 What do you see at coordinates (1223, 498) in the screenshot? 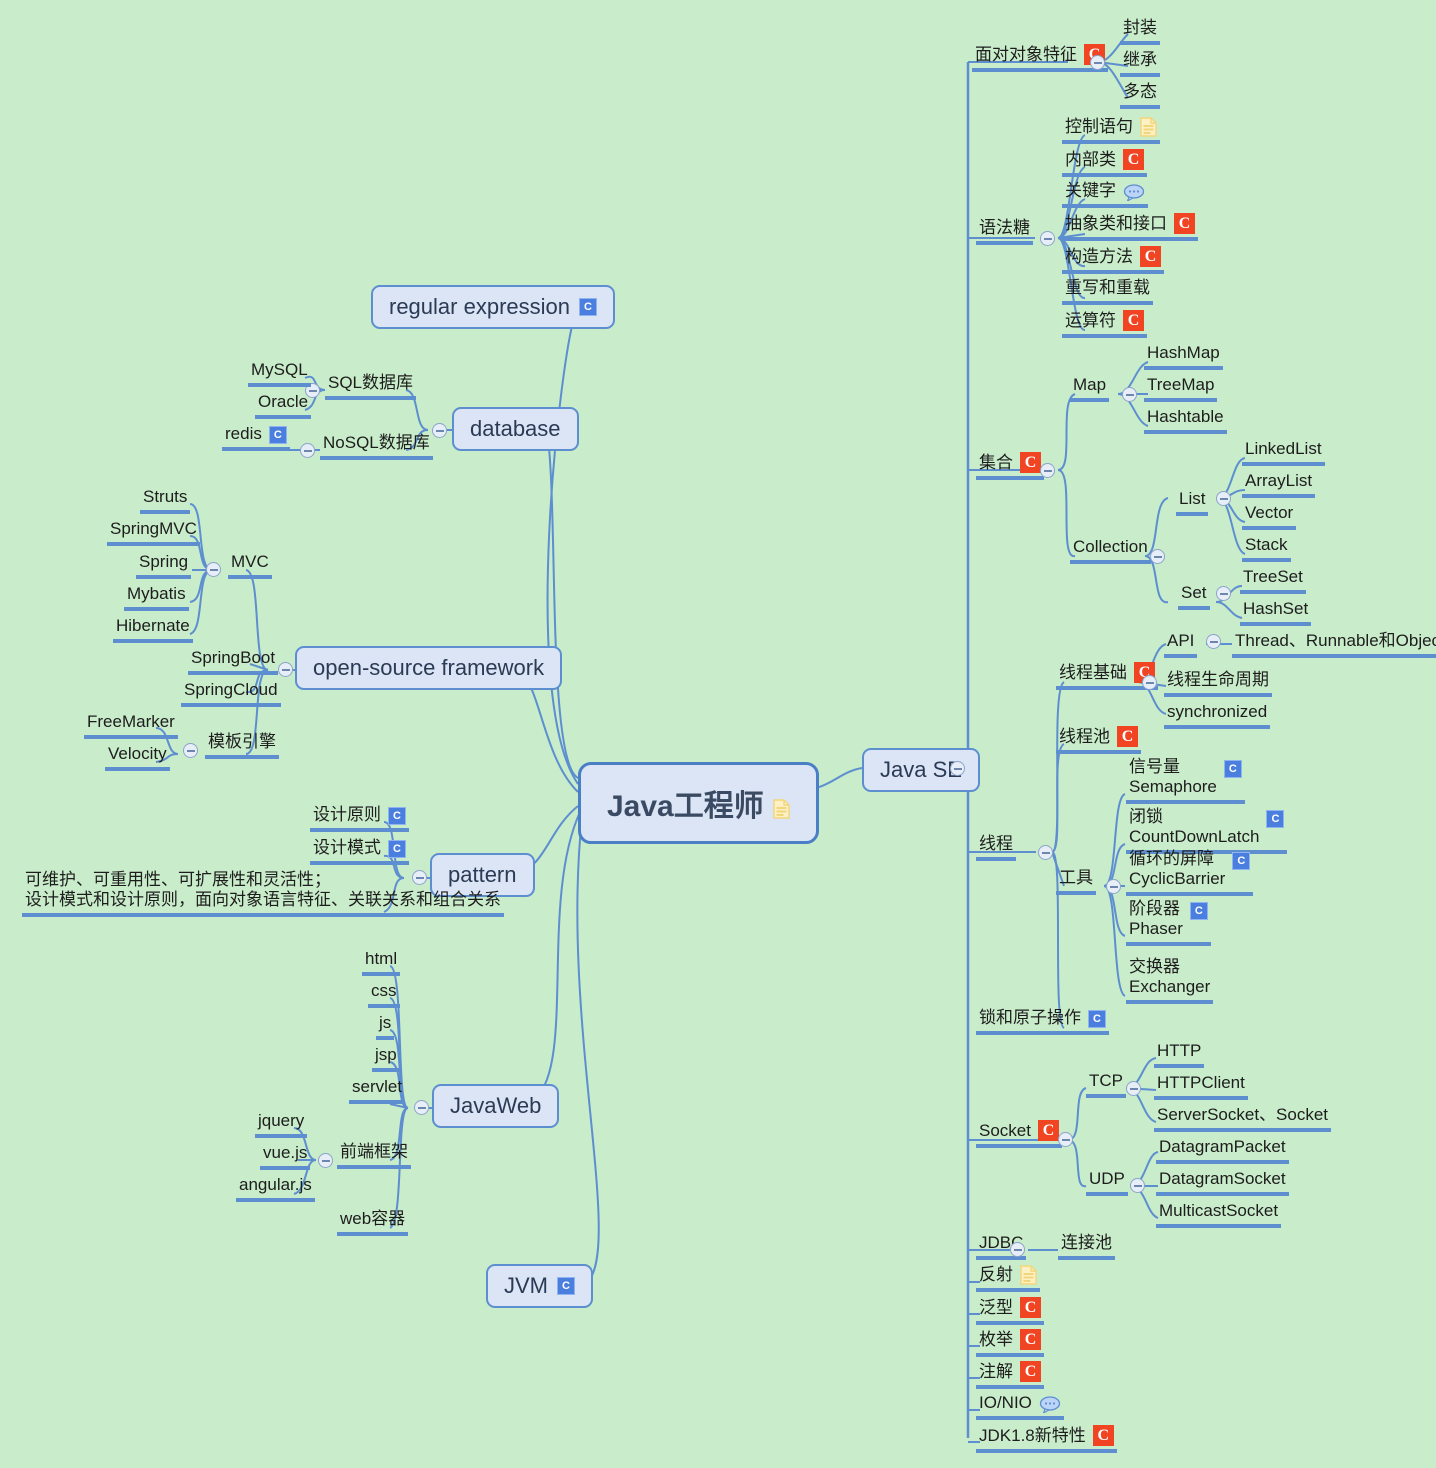
I see `toggle-list` at bounding box center [1223, 498].